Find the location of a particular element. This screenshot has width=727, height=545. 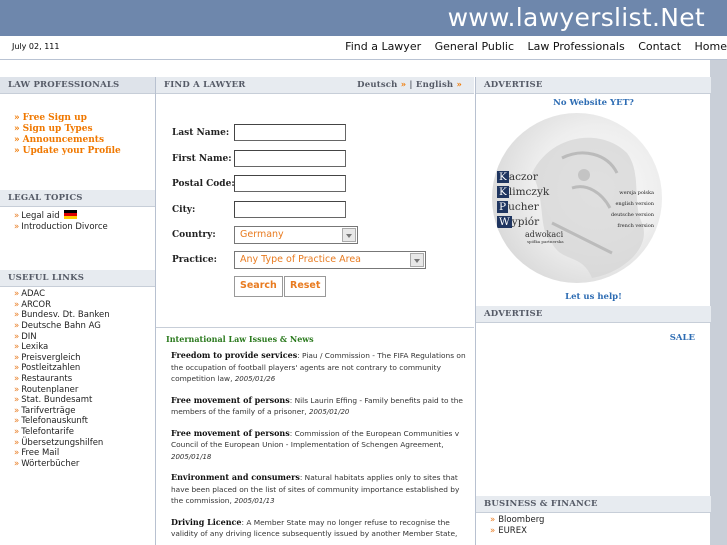

business-finance-list: » Bloomberg » EUREX is located at coordinates (593, 524).